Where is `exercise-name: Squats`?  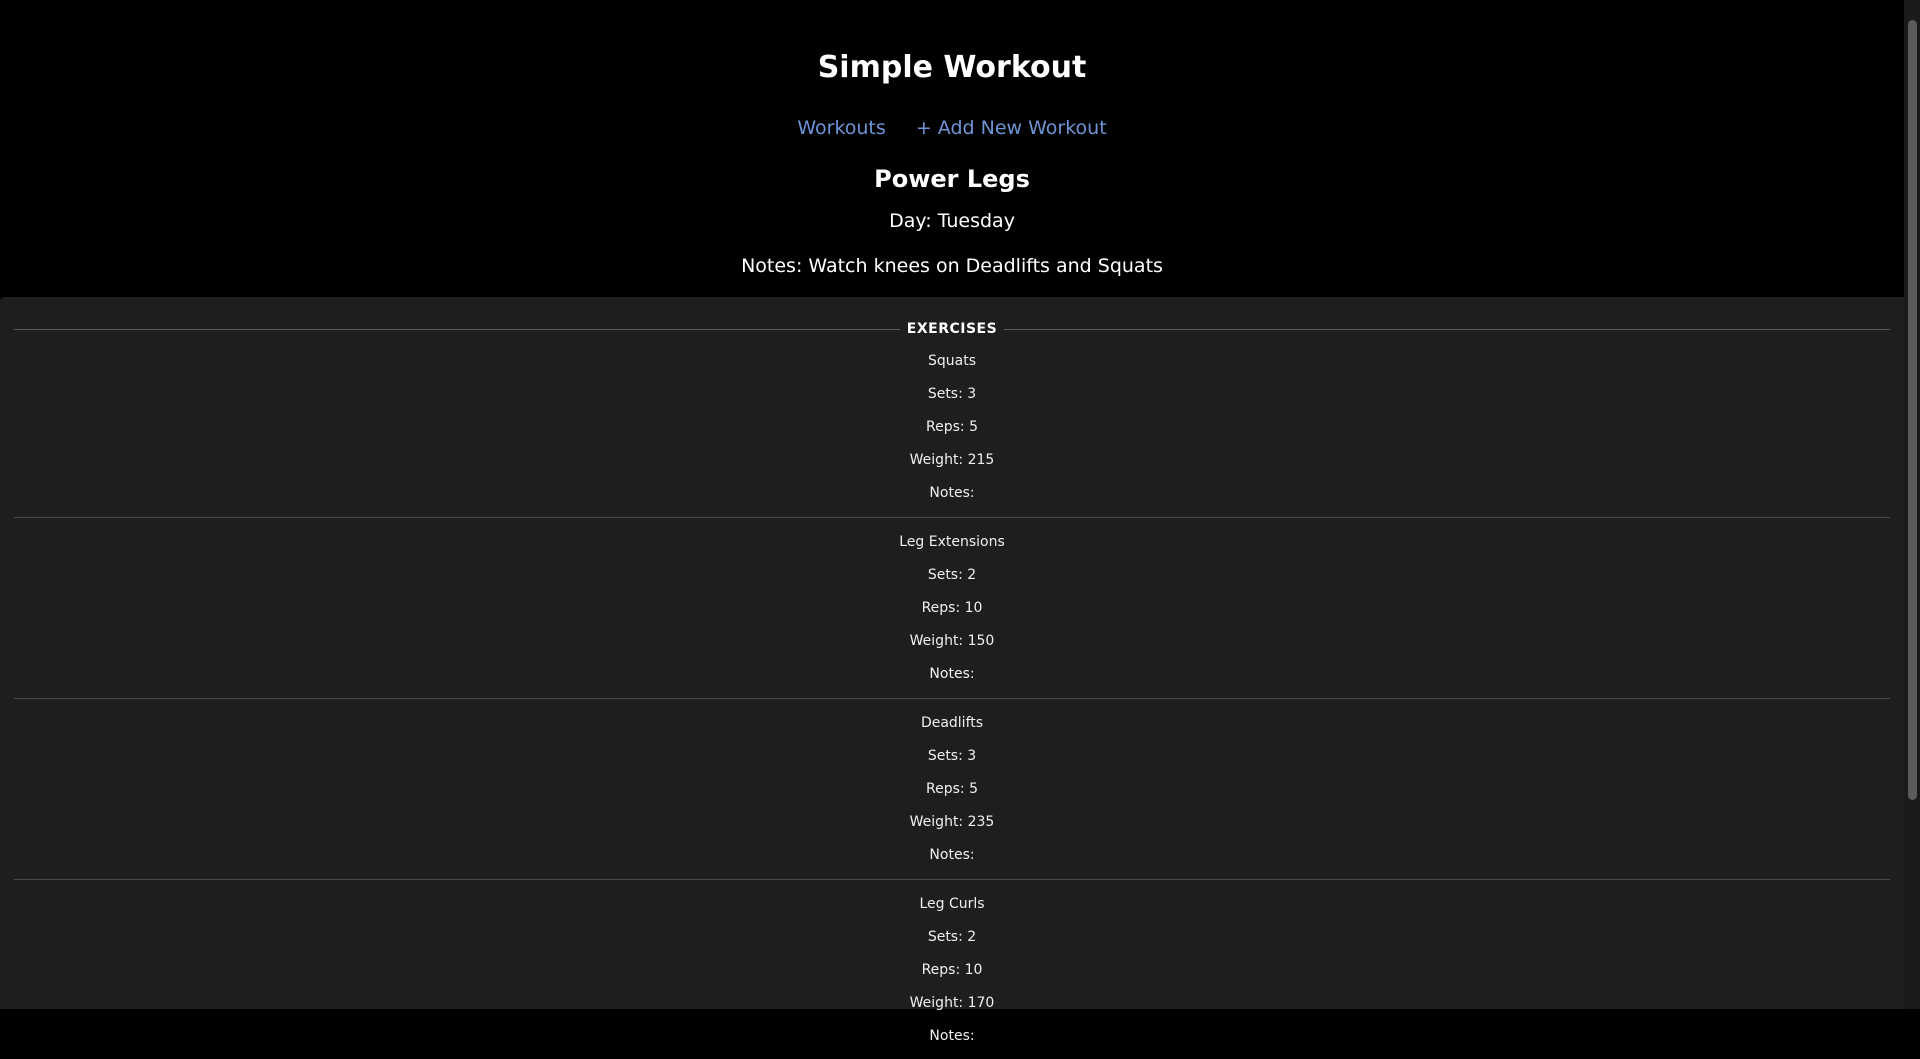 exercise-name: Squats is located at coordinates (951, 361).